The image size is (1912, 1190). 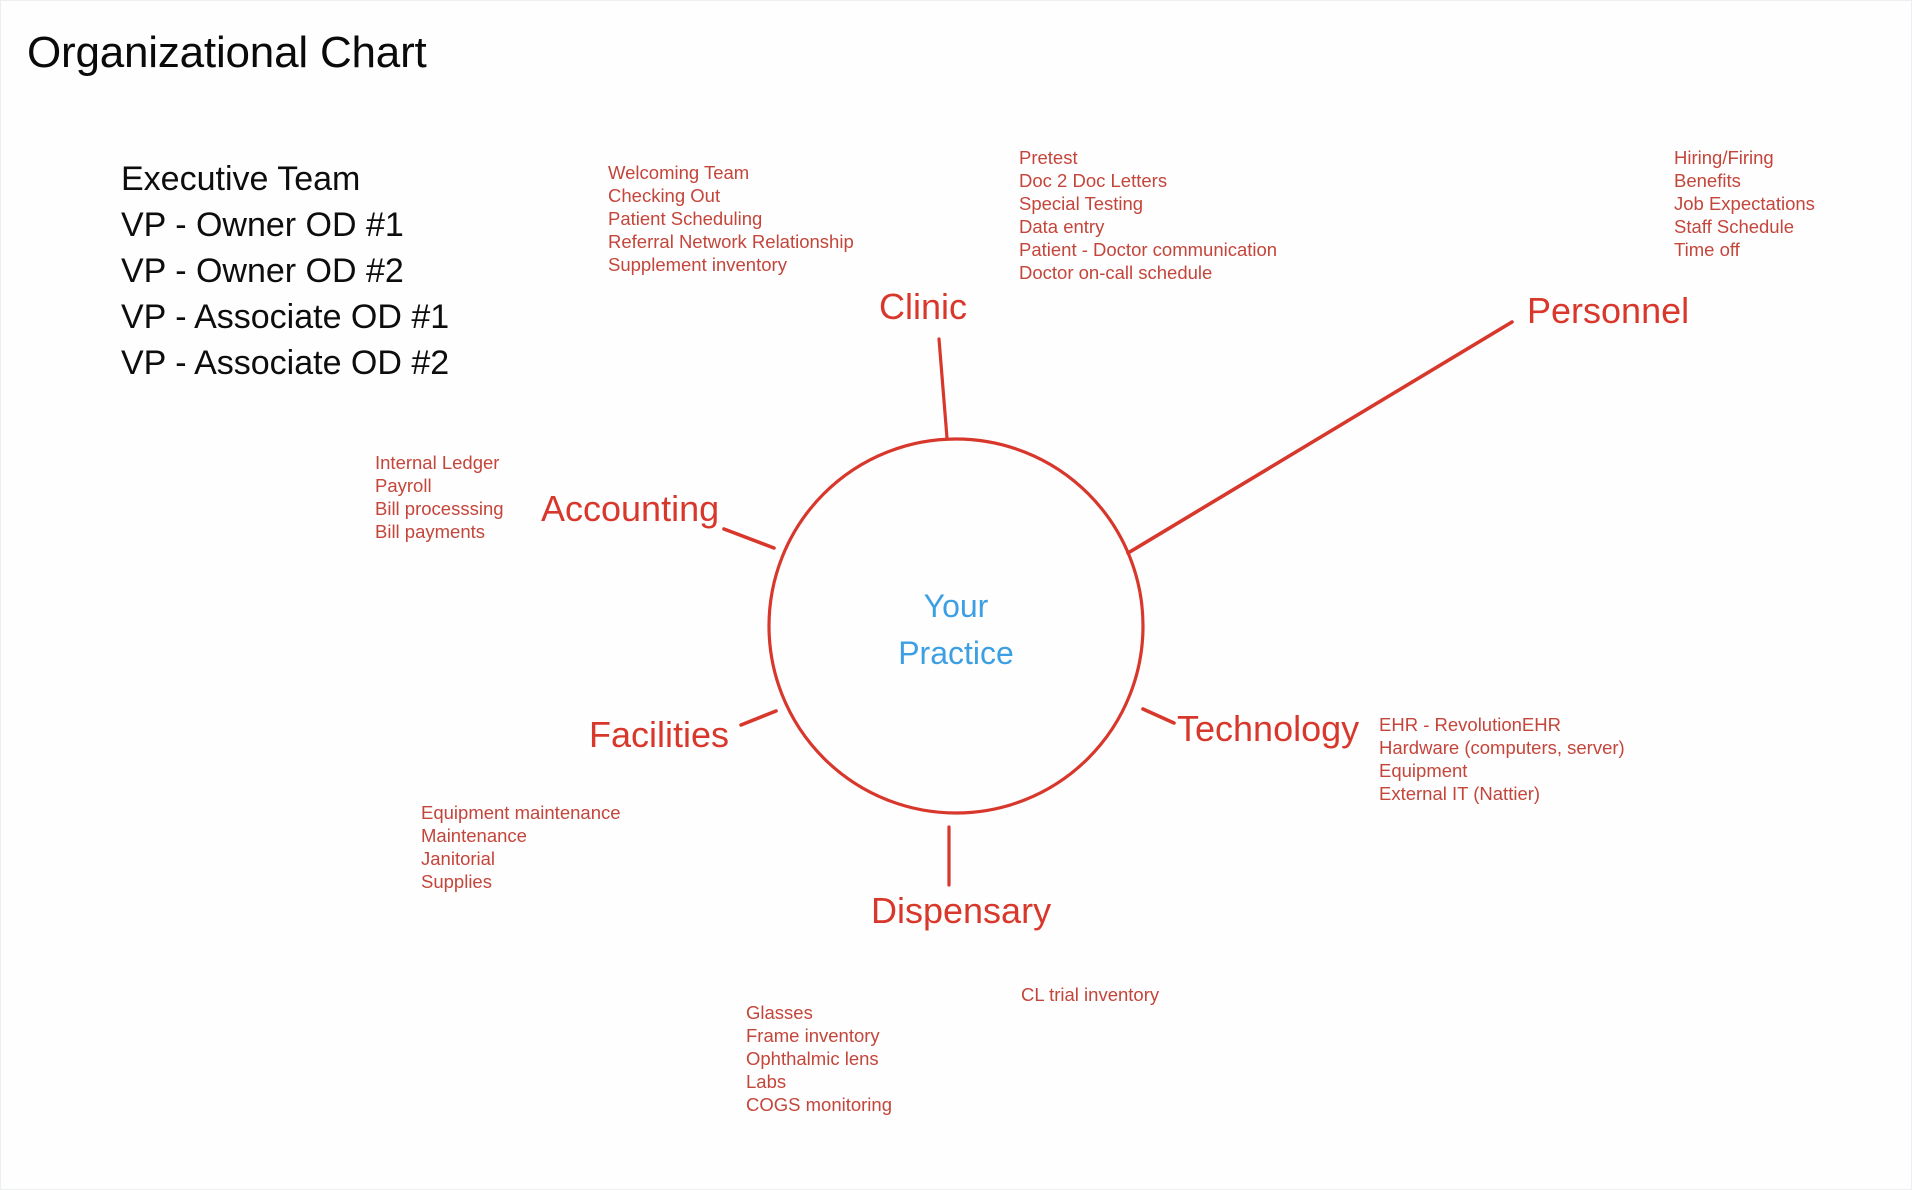 What do you see at coordinates (1062, 226) in the screenshot?
I see `detail-item: Data entry` at bounding box center [1062, 226].